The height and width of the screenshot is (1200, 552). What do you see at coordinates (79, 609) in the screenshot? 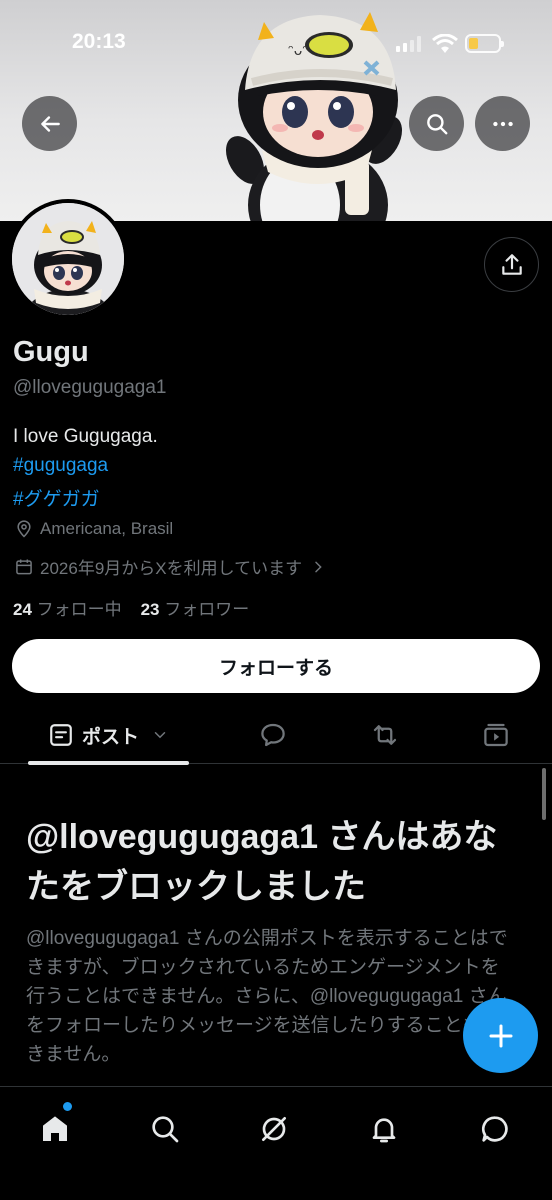
I see `following-label: フォロー中` at bounding box center [79, 609].